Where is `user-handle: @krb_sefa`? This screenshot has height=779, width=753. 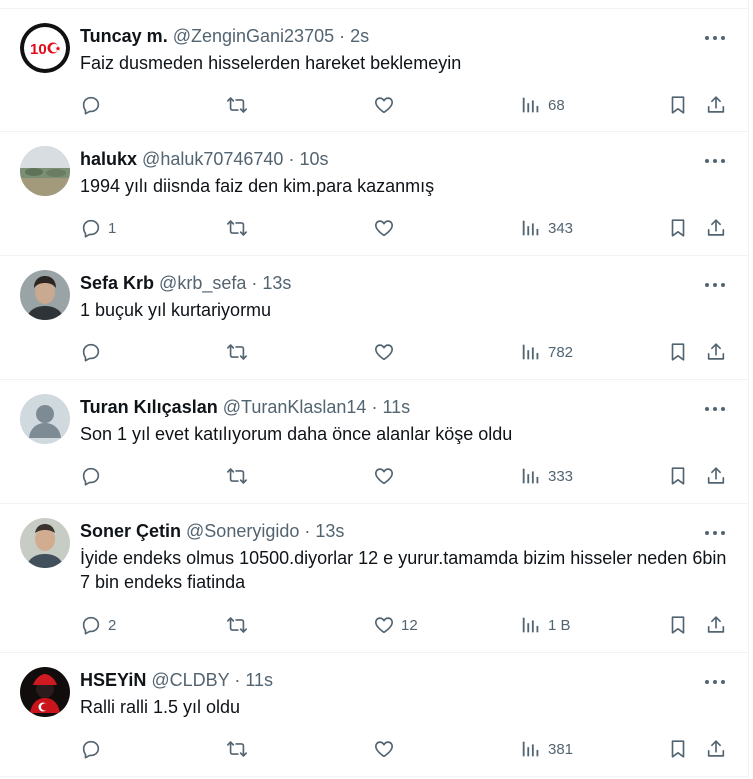
user-handle: @krb_sefa is located at coordinates (202, 283).